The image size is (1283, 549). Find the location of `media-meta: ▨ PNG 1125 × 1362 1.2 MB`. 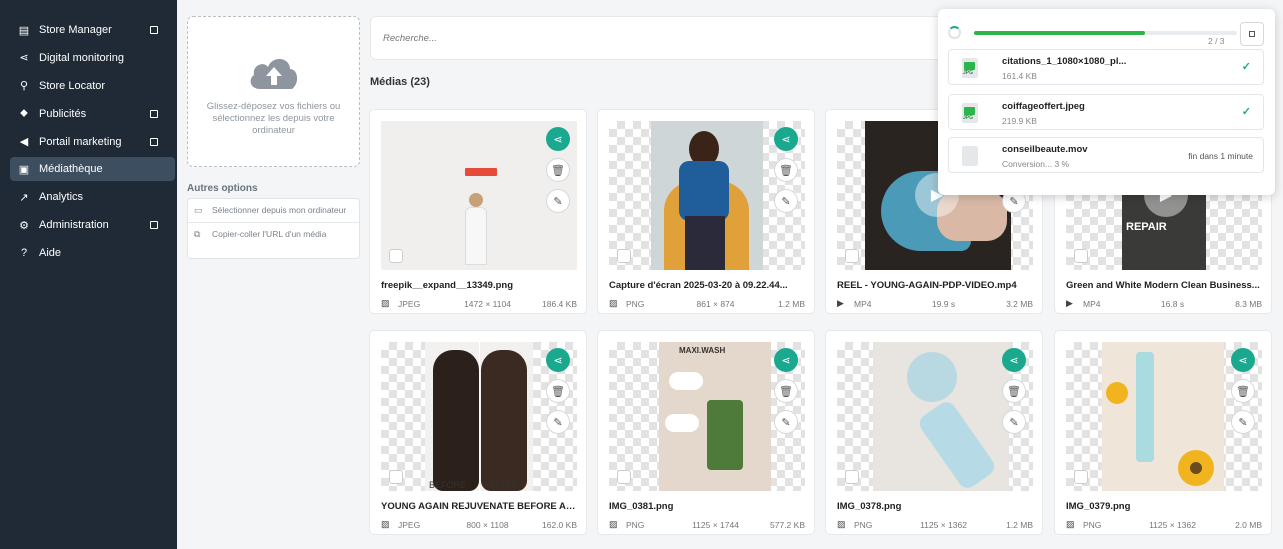

media-meta: ▨ PNG 1125 × 1362 1.2 MB is located at coordinates (935, 524).